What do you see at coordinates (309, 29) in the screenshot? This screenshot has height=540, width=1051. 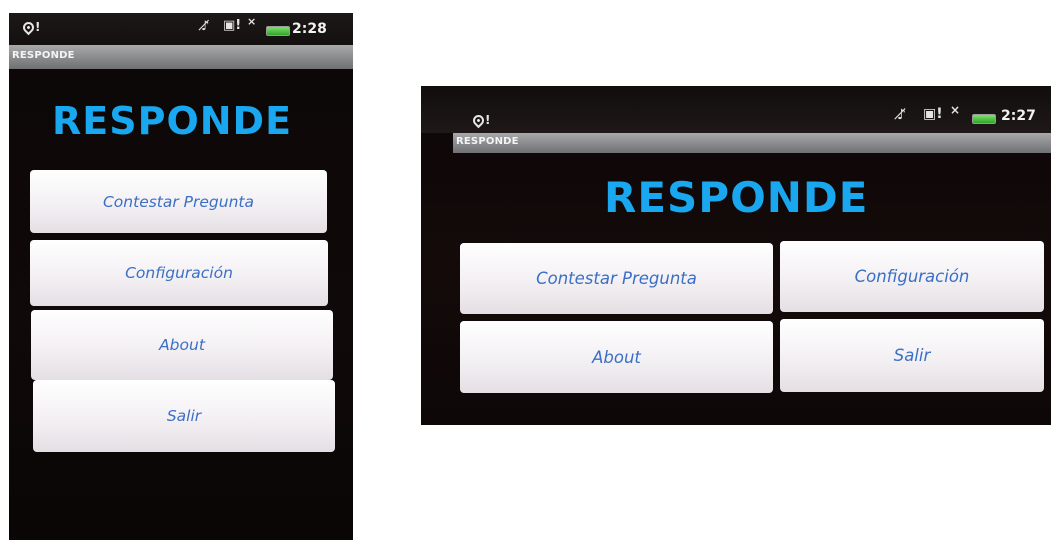 I see `status-clock: 2:28` at bounding box center [309, 29].